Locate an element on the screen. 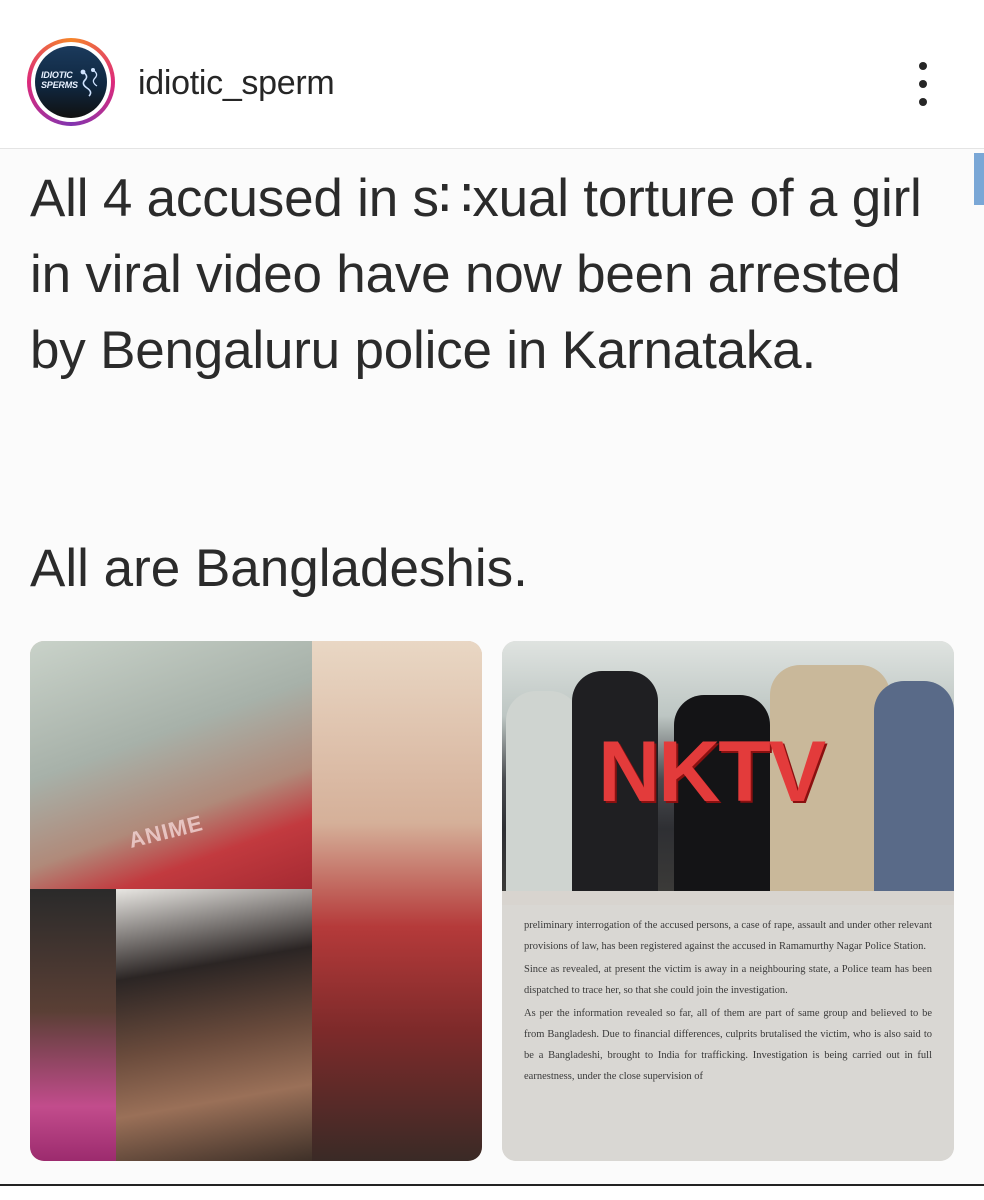 The image size is (984, 1200). avatar: IDIOTIC SPERMS is located at coordinates (71, 82).